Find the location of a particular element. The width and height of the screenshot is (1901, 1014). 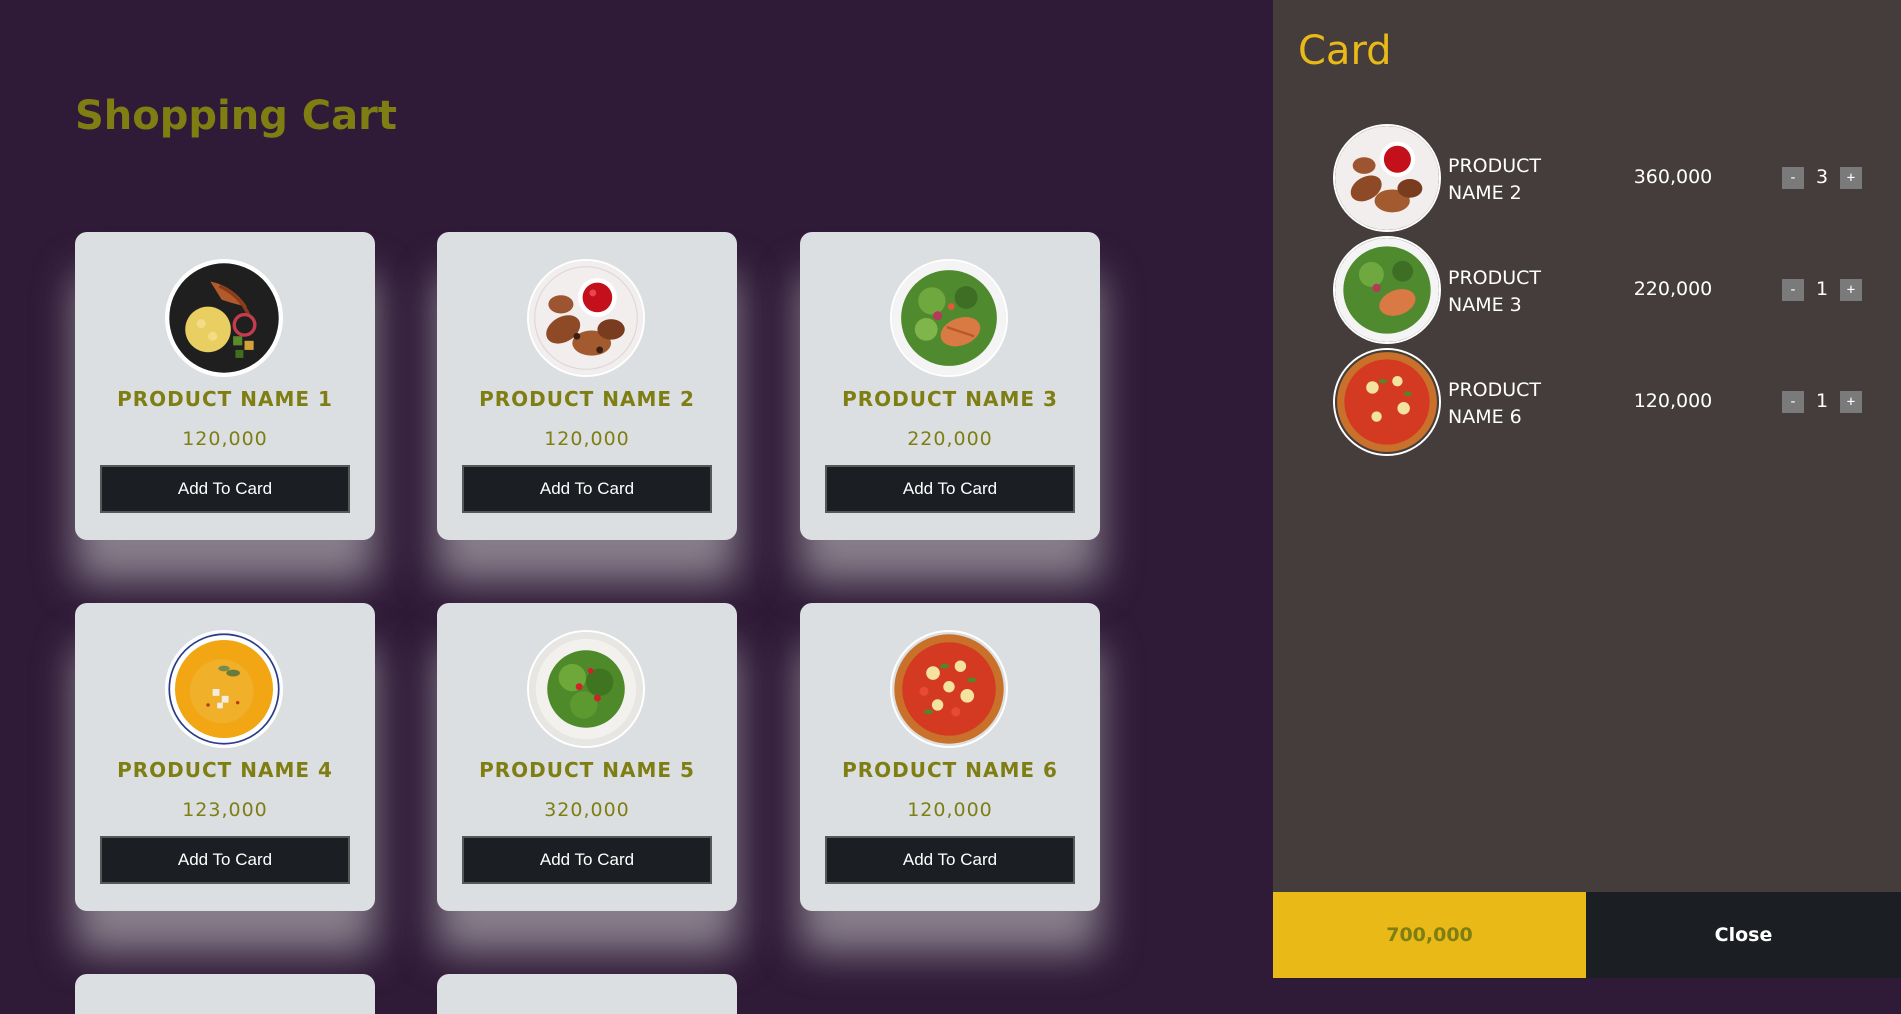

product-name: PRODUCT NAME 3 is located at coordinates (950, 399).